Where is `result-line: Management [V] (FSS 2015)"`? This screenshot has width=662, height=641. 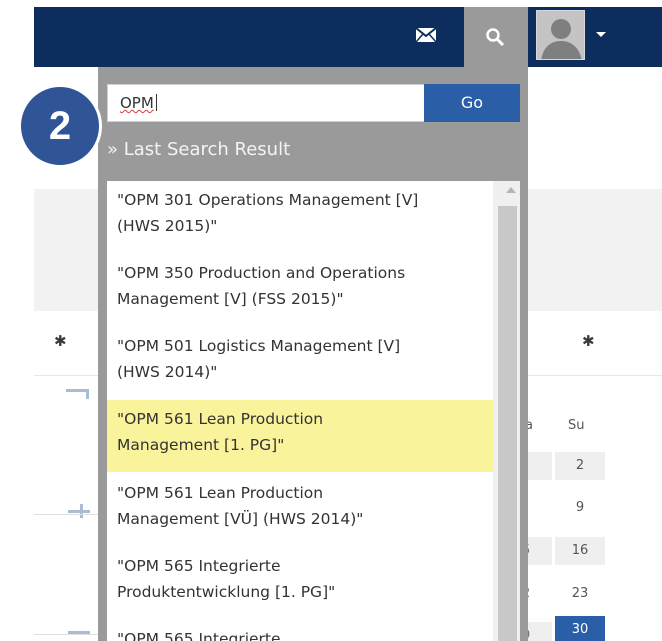
result-line: Management [V] (FSS 2015)" is located at coordinates (230, 299).